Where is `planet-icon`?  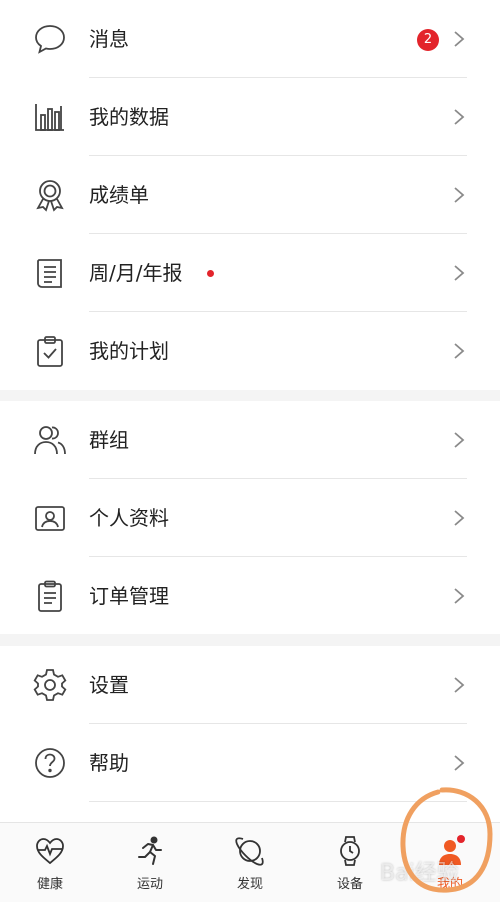 planet-icon is located at coordinates (249, 851).